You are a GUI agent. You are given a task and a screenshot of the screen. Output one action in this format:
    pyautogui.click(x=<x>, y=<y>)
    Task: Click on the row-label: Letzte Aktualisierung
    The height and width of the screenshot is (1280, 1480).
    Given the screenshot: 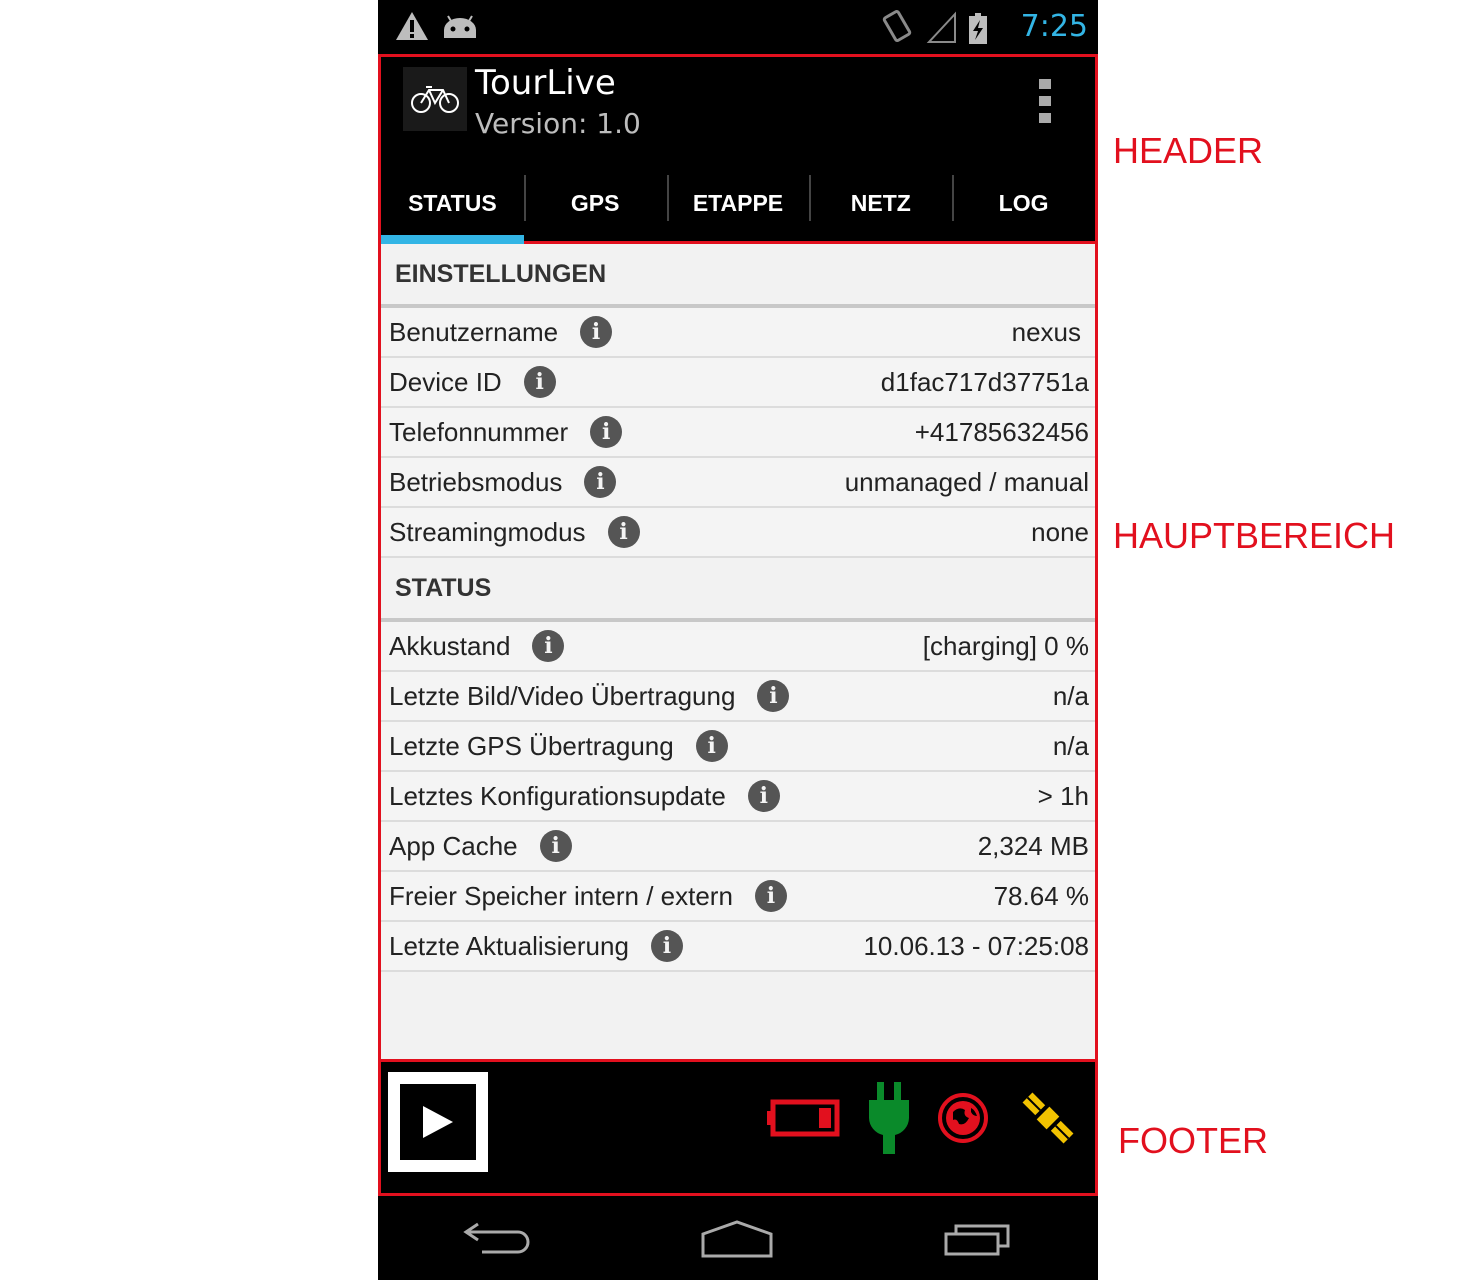 What is the action you would take?
    pyautogui.click(x=509, y=945)
    